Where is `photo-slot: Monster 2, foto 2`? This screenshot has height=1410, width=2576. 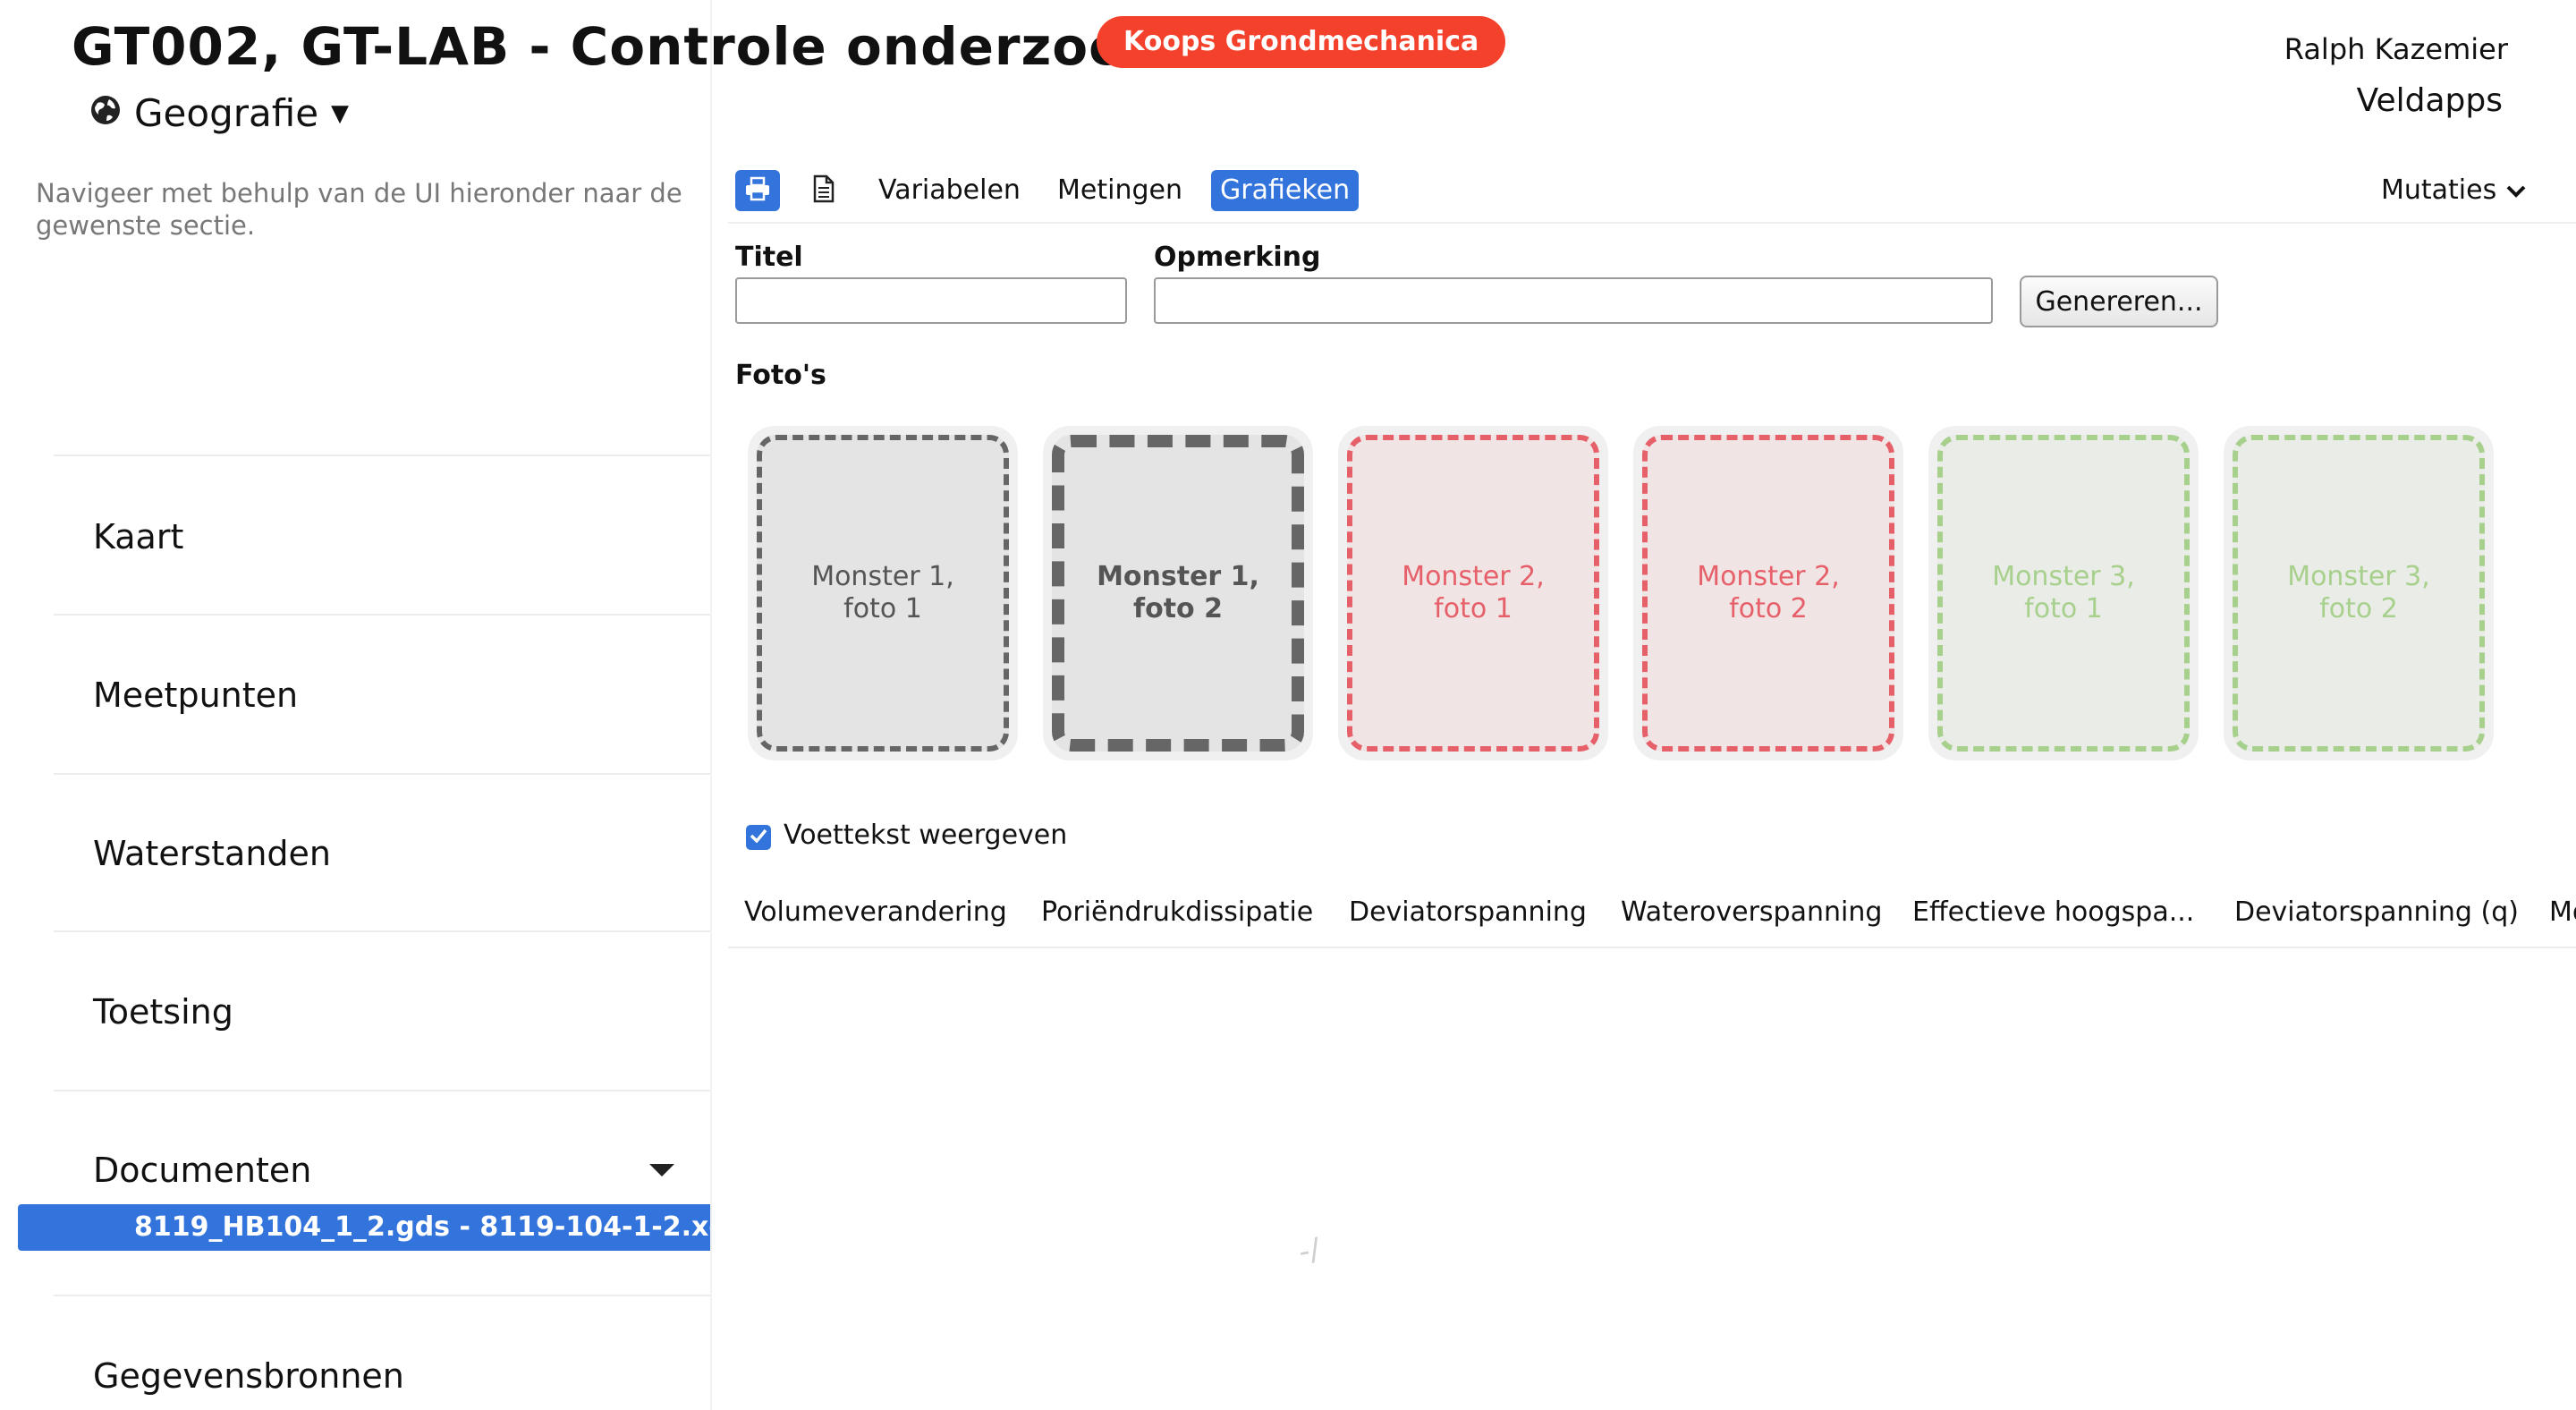 photo-slot: Monster 2, foto 2 is located at coordinates (1768, 593).